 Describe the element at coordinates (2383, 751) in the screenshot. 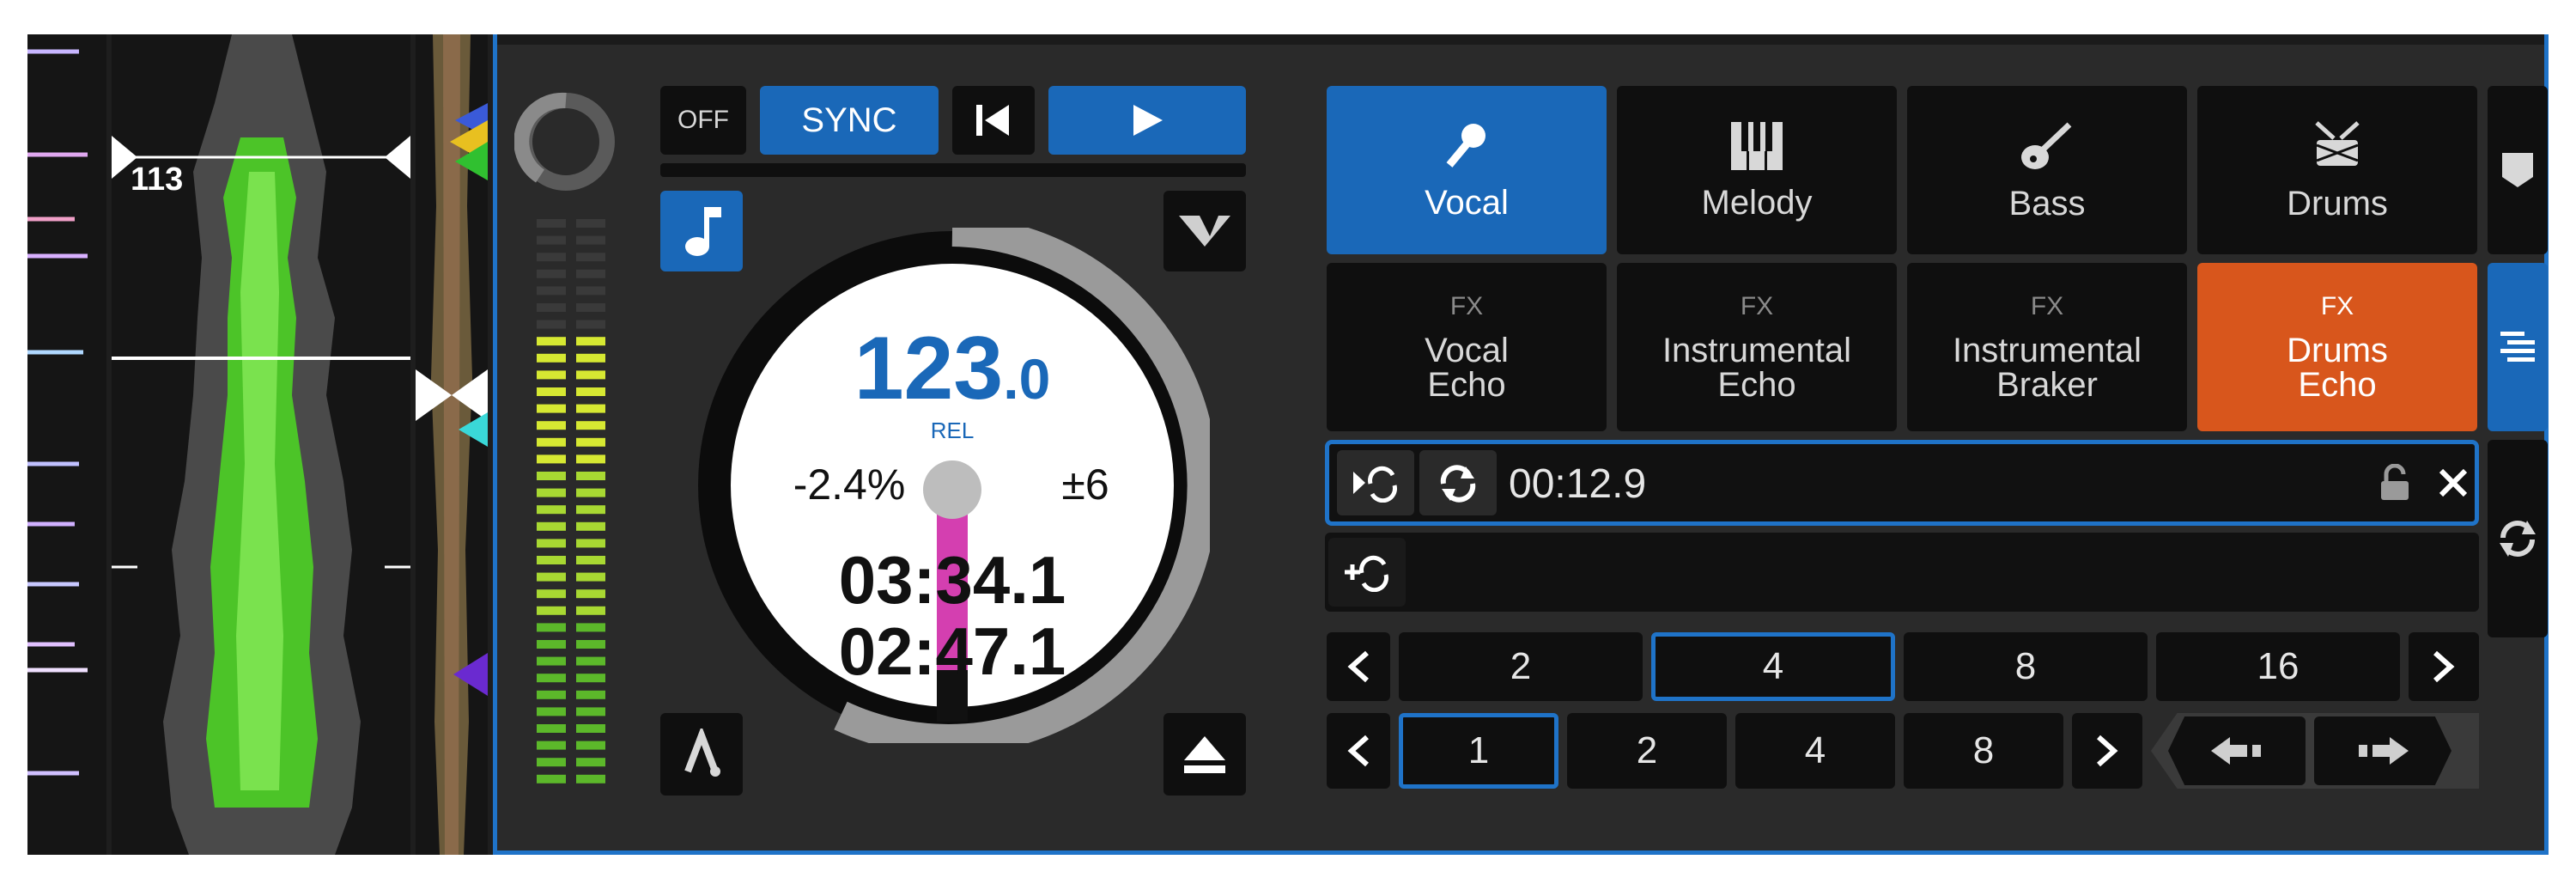

I see `beatjump-forward-button` at that location.